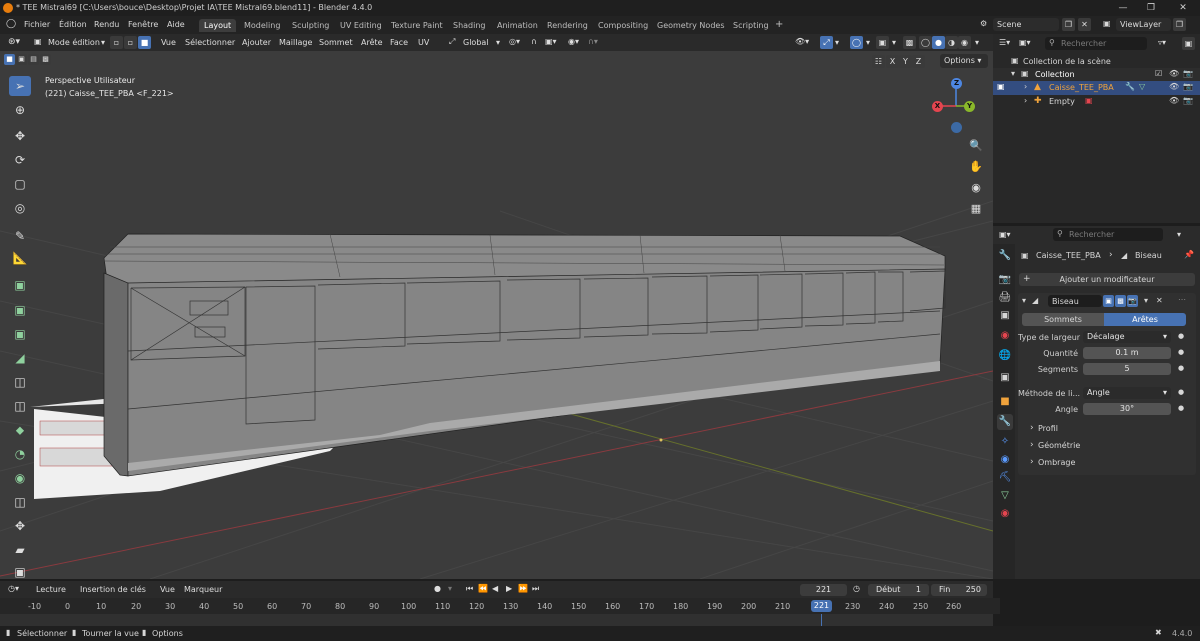  I want to click on angle-field: 30°, so click(1127, 409).